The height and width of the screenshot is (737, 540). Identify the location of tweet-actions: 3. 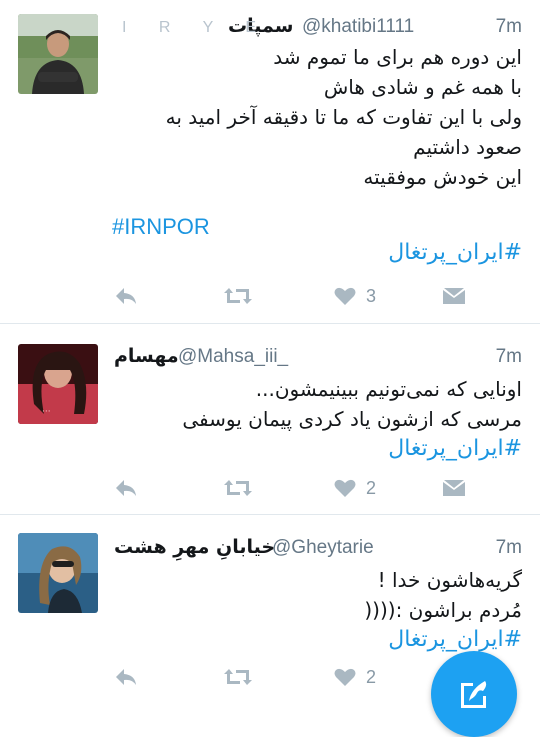
(292, 297).